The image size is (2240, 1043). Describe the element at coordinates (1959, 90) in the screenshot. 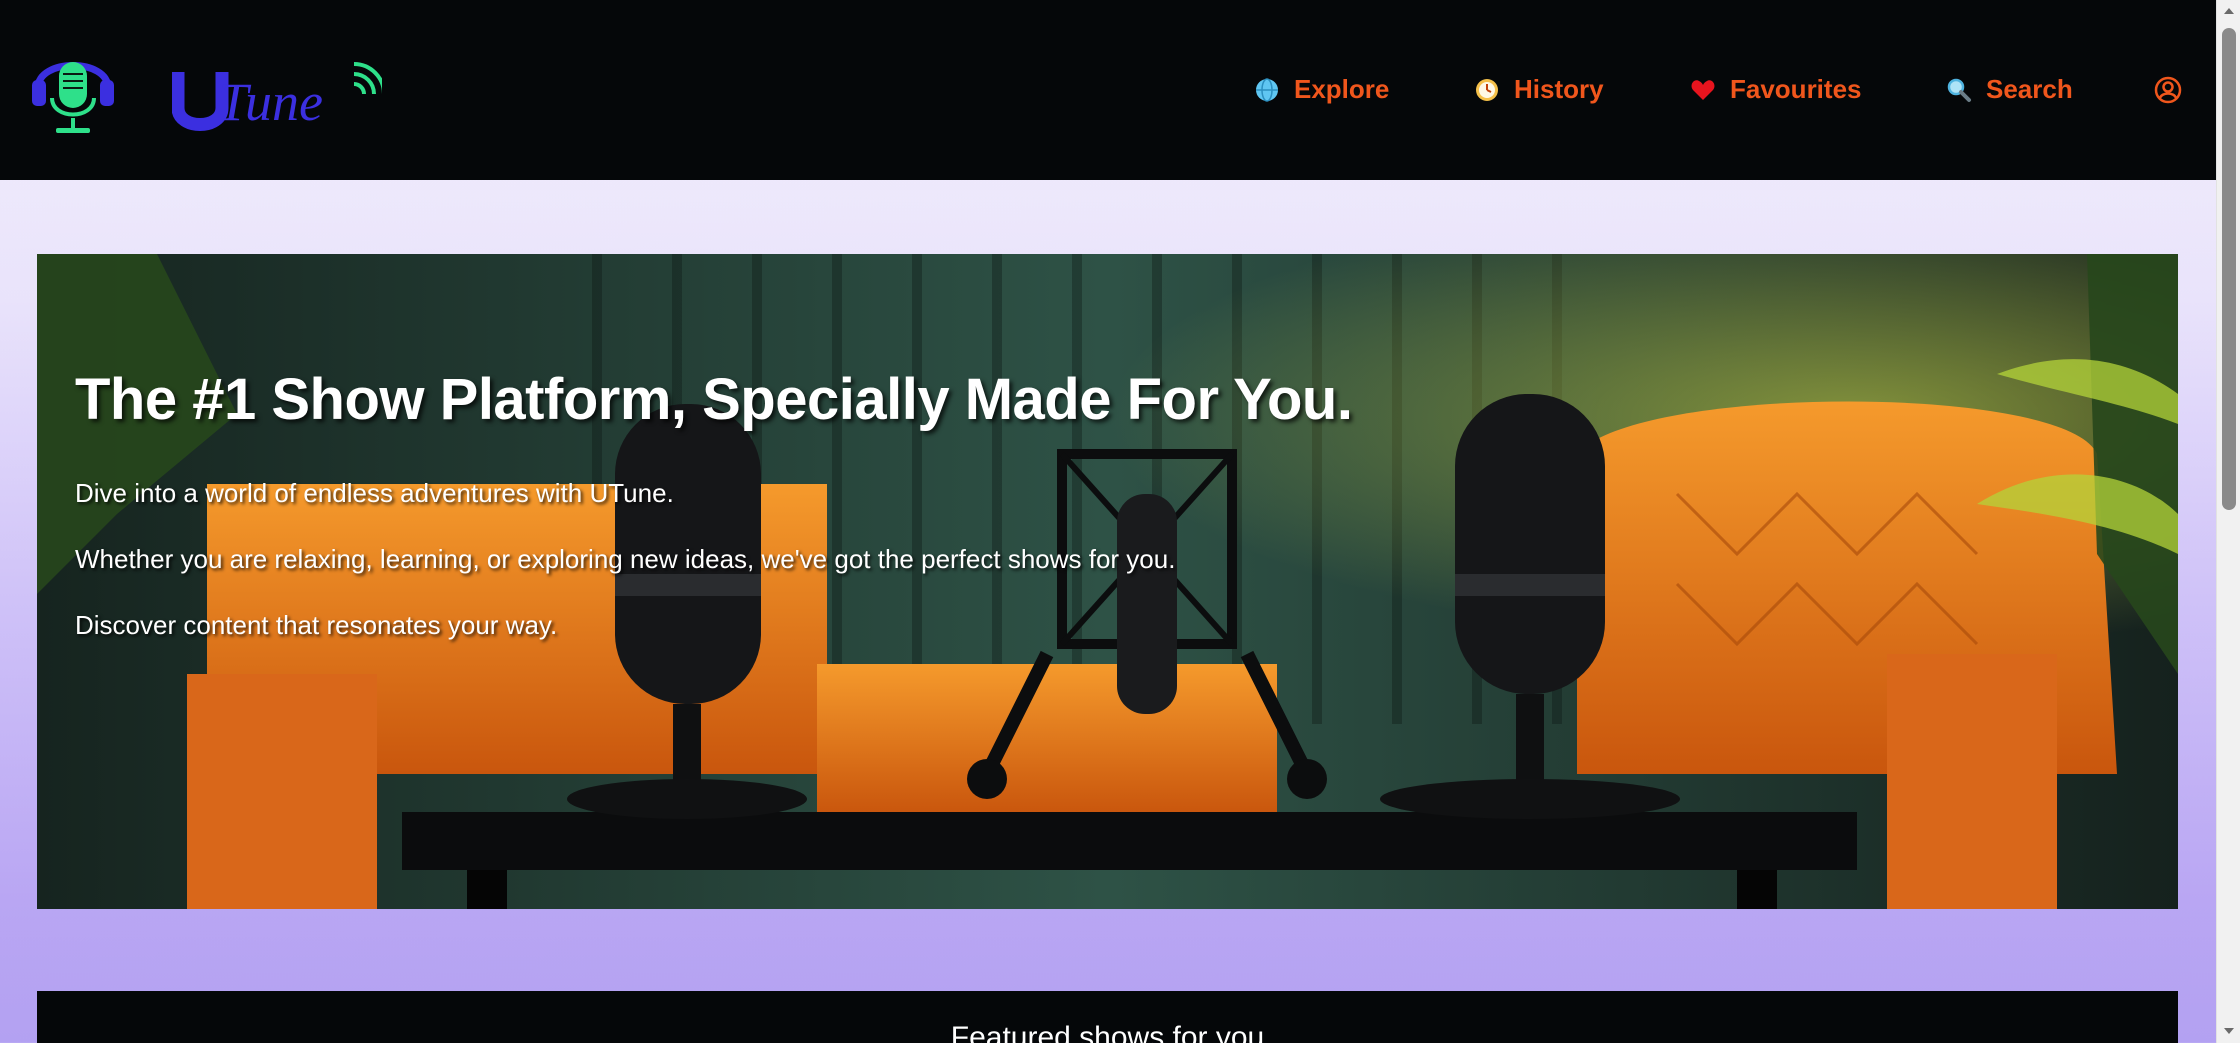

I see `search-icon` at that location.